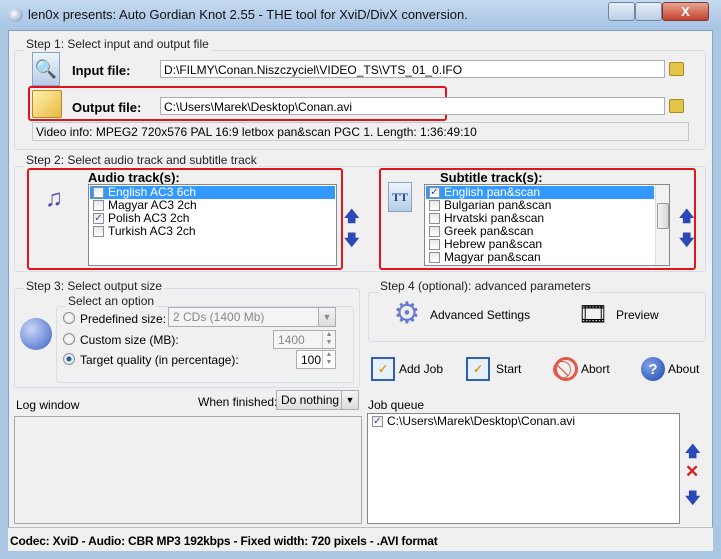 The height and width of the screenshot is (559, 721). I want to click on open-folder-icon, so click(47, 104).